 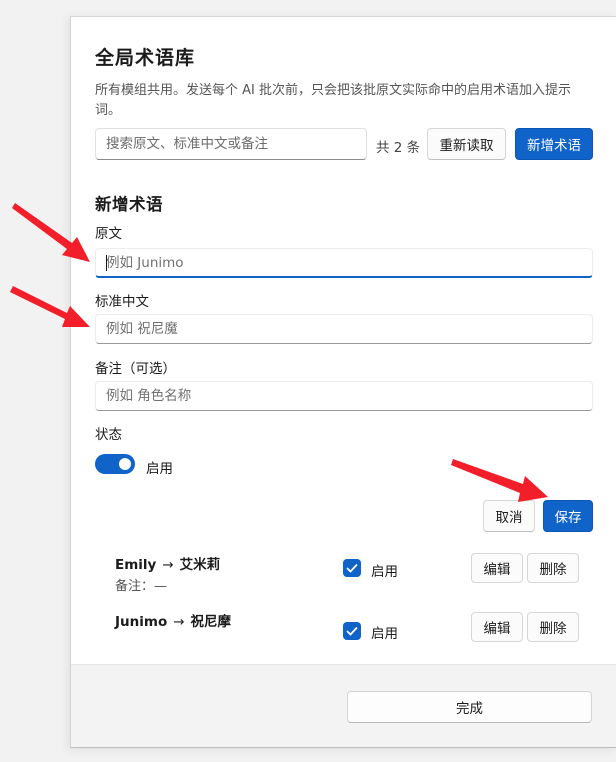 What do you see at coordinates (200, 565) in the screenshot?
I see `term-target: 艾米莉` at bounding box center [200, 565].